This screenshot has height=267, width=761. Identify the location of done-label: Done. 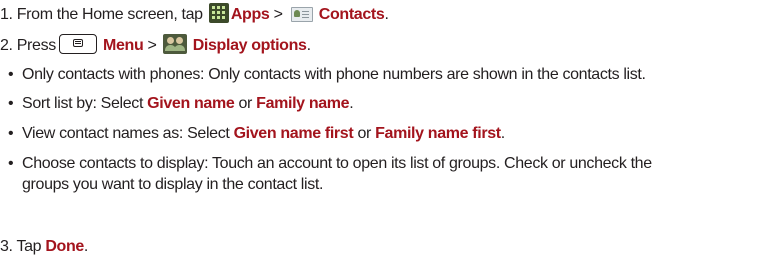
(64, 246).